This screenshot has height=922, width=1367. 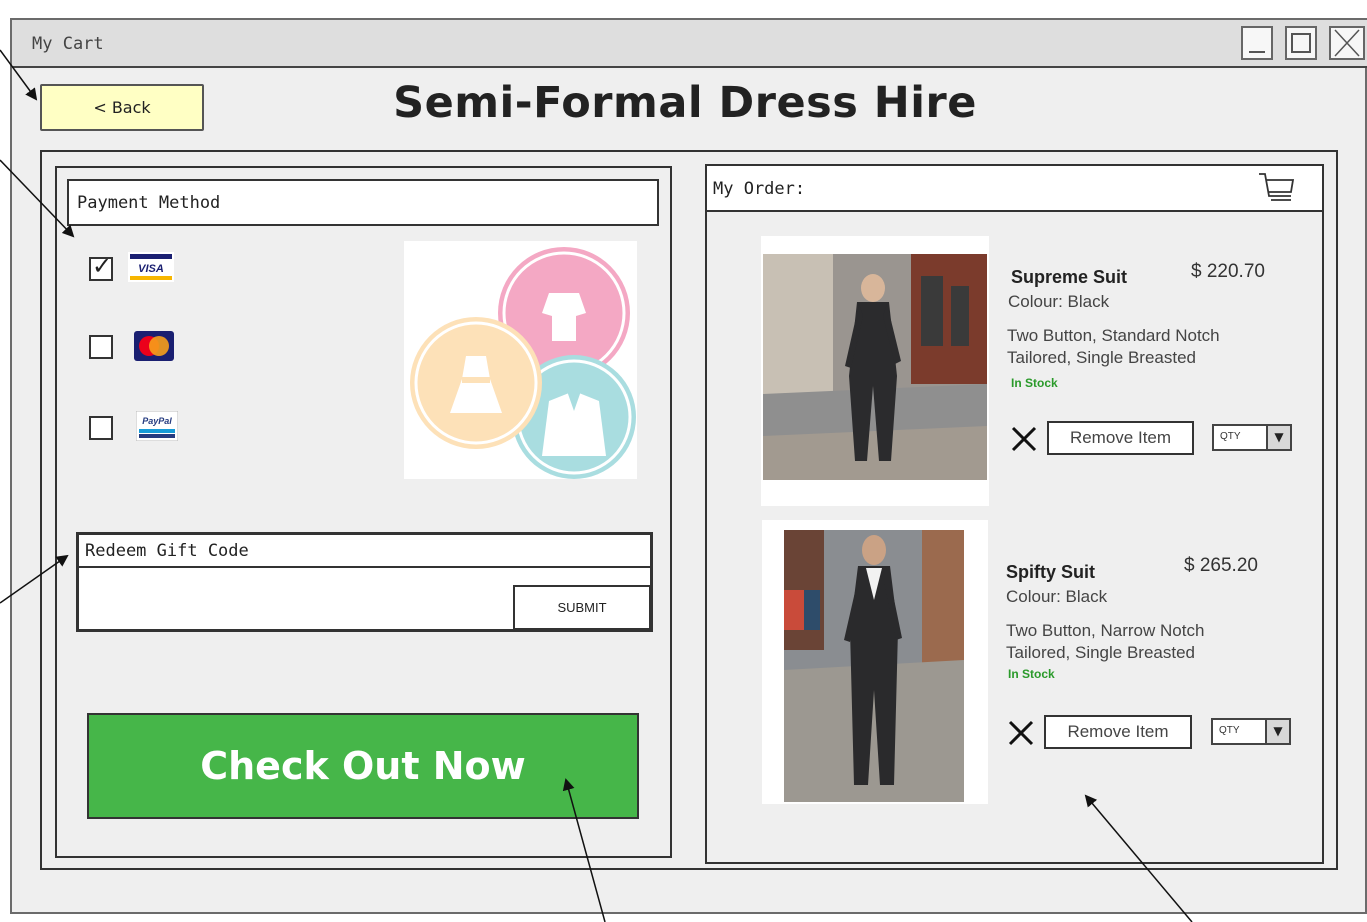 What do you see at coordinates (1113, 335) in the screenshot?
I see `item-description: Two Button, Standard Notch` at bounding box center [1113, 335].